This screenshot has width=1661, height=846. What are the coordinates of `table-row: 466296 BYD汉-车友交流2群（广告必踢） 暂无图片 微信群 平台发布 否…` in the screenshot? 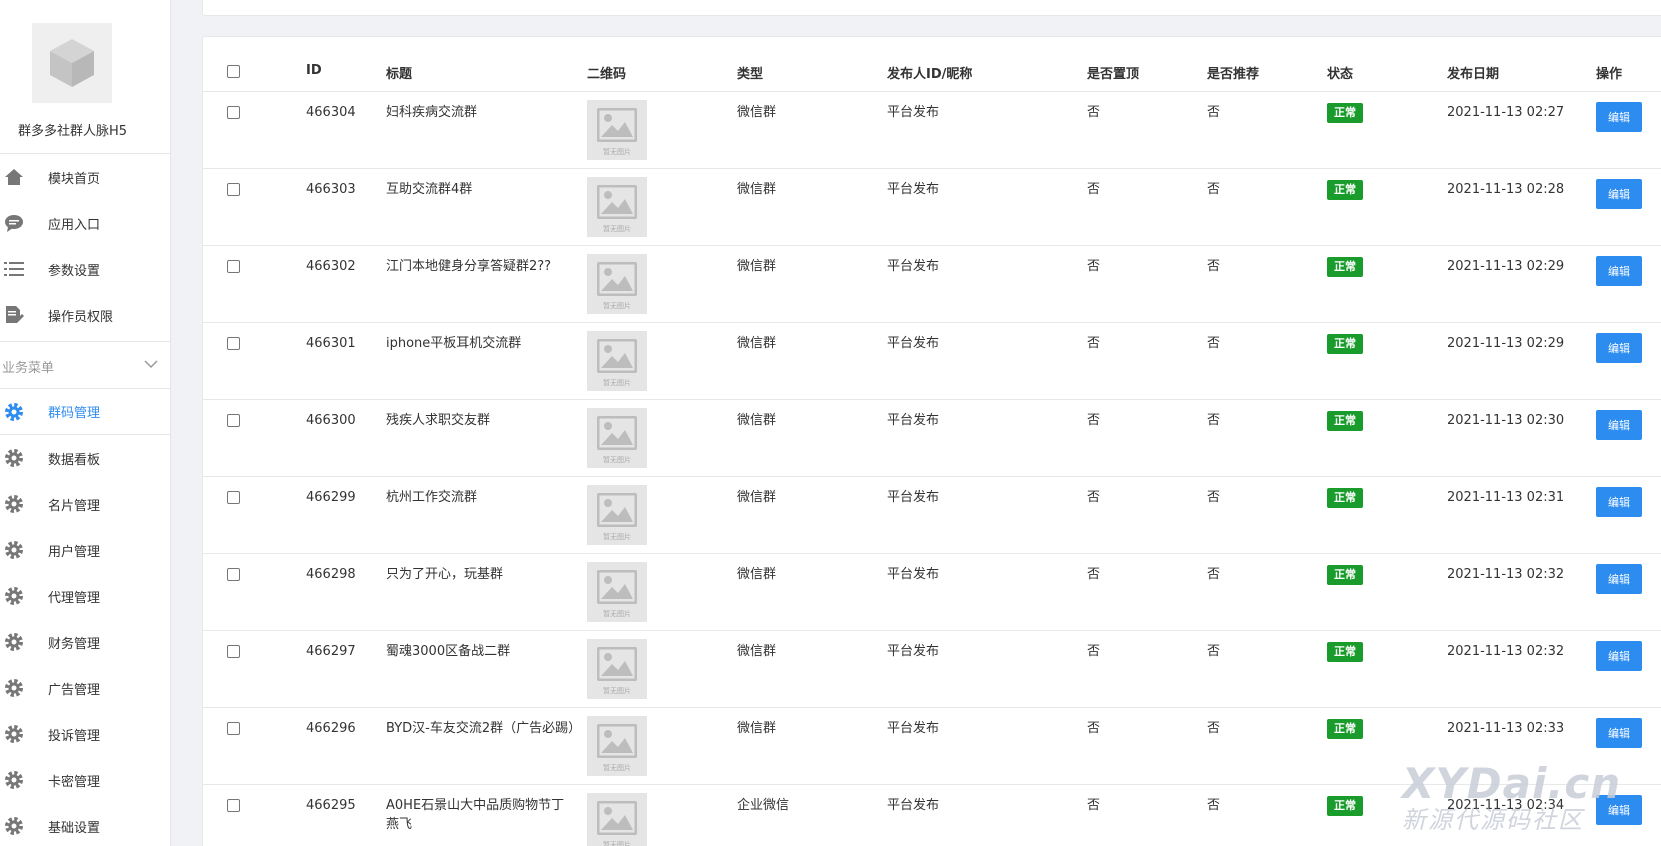 It's located at (932, 746).